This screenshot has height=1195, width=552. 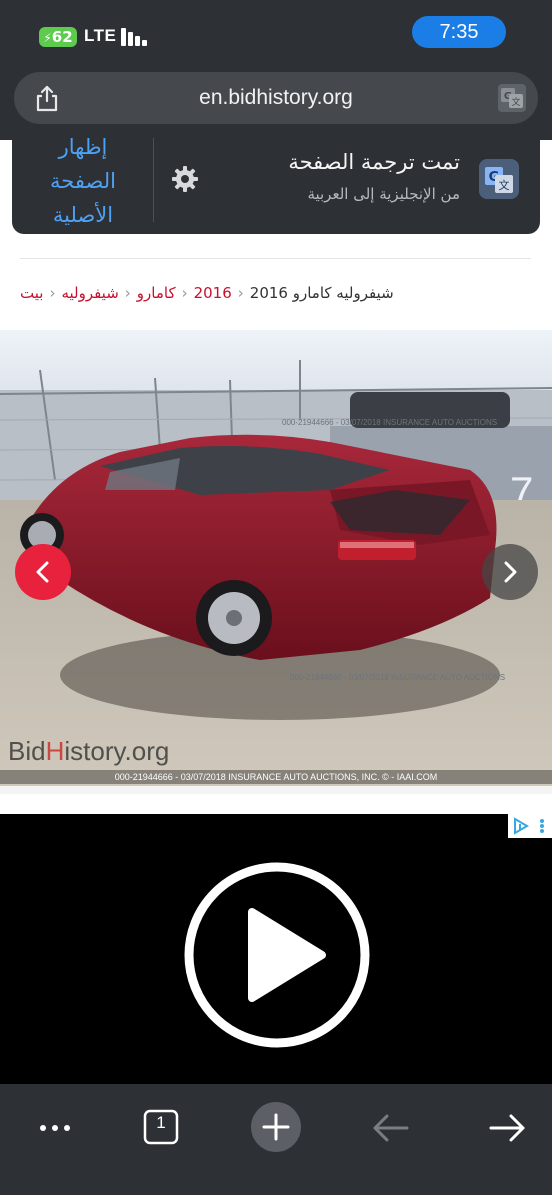 I want to click on url-text: en.bidhistory.org, so click(x=276, y=98).